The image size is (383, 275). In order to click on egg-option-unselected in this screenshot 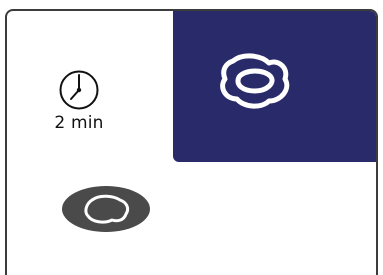, I will do `click(106, 211)`.